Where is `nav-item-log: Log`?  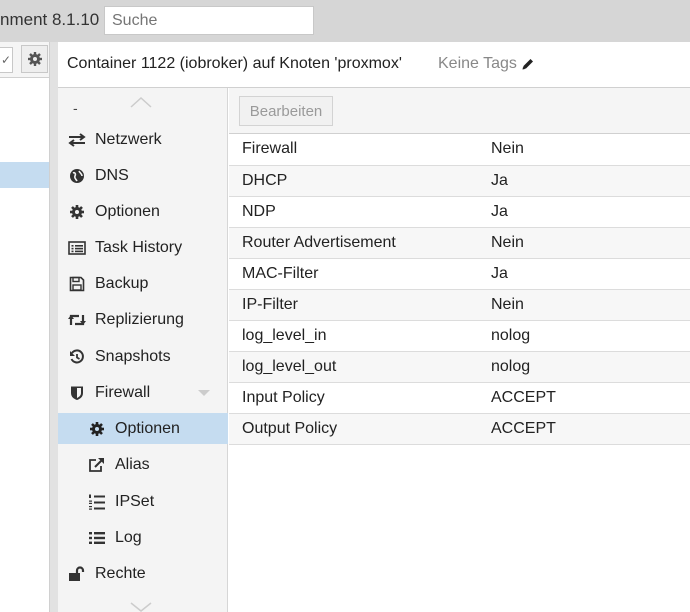 nav-item-log: Log is located at coordinates (143, 537).